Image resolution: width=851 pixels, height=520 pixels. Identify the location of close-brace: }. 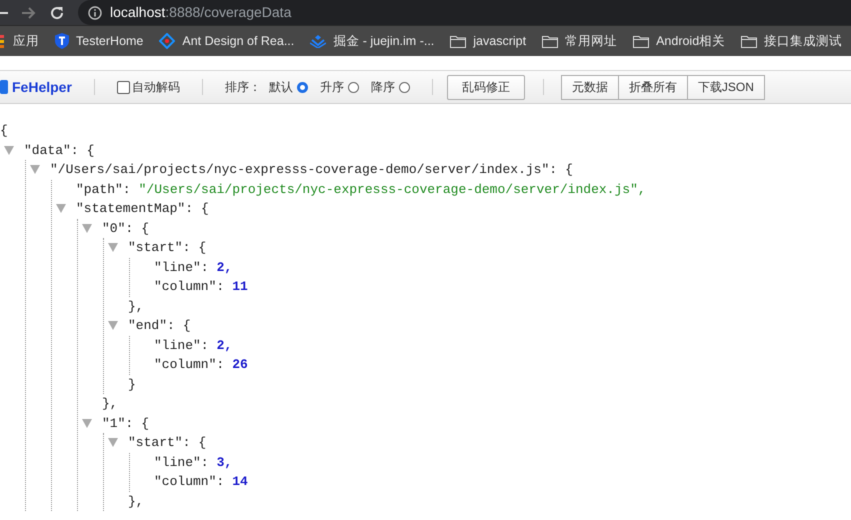
(132, 385).